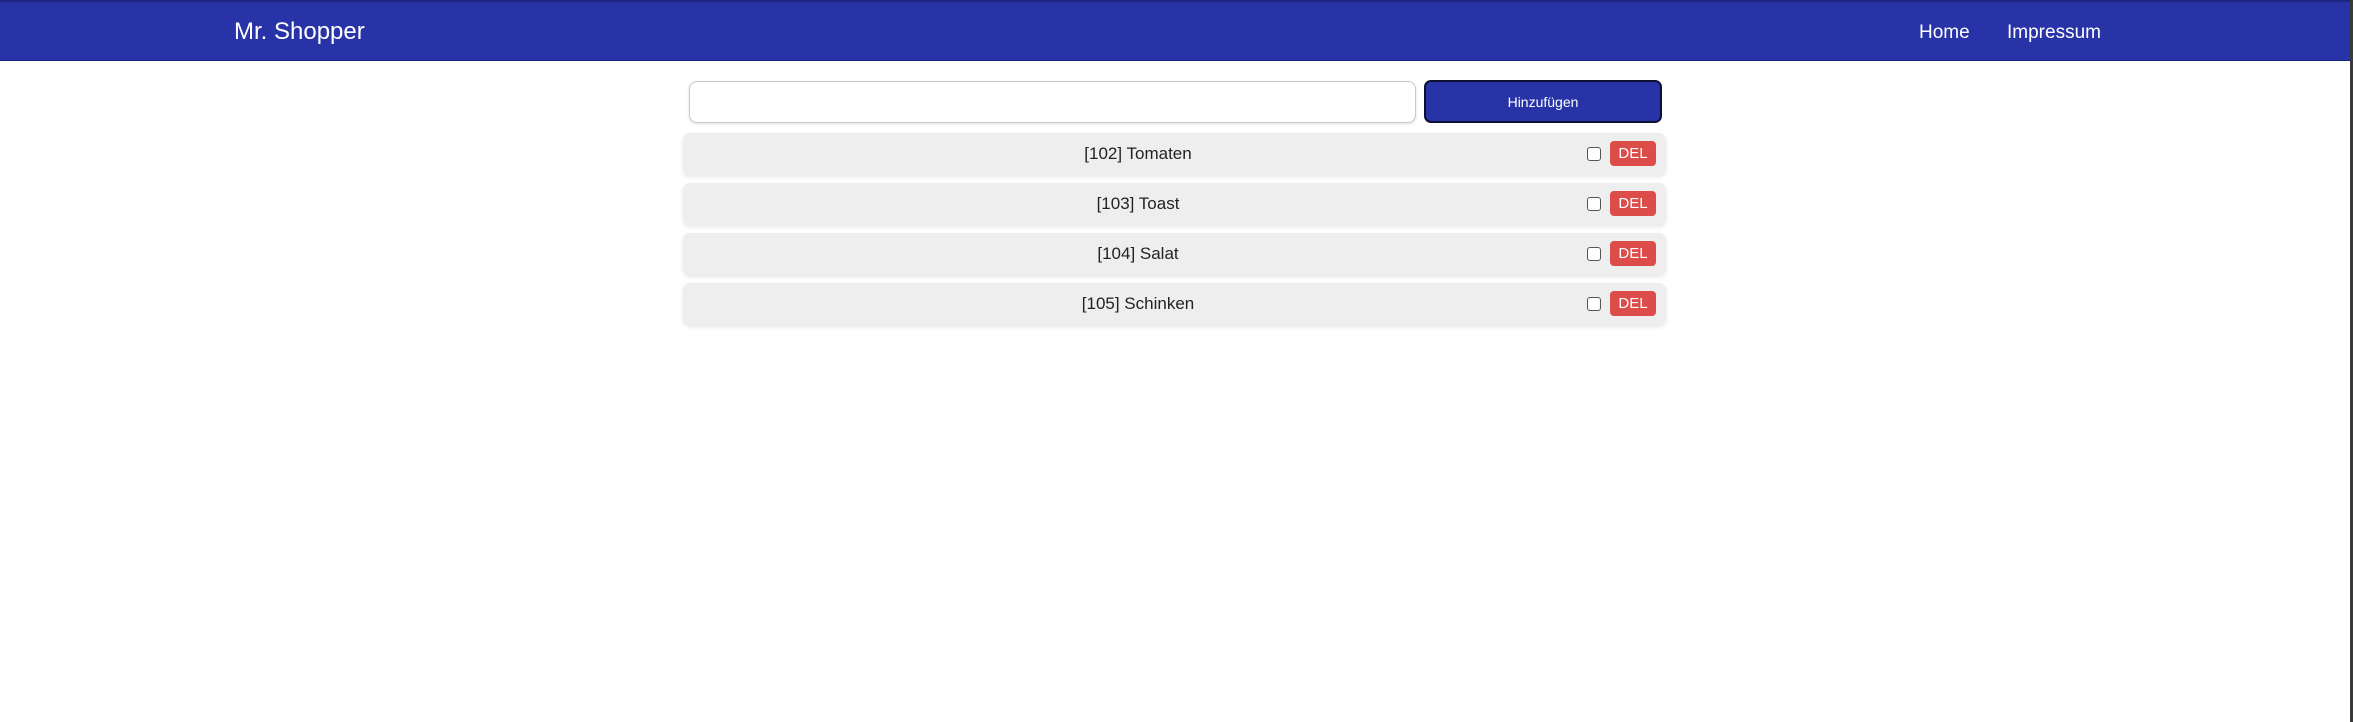 The height and width of the screenshot is (722, 2353). Describe the element at coordinates (1543, 101) in the screenshot. I see `add-button: Hinzufügen` at that location.